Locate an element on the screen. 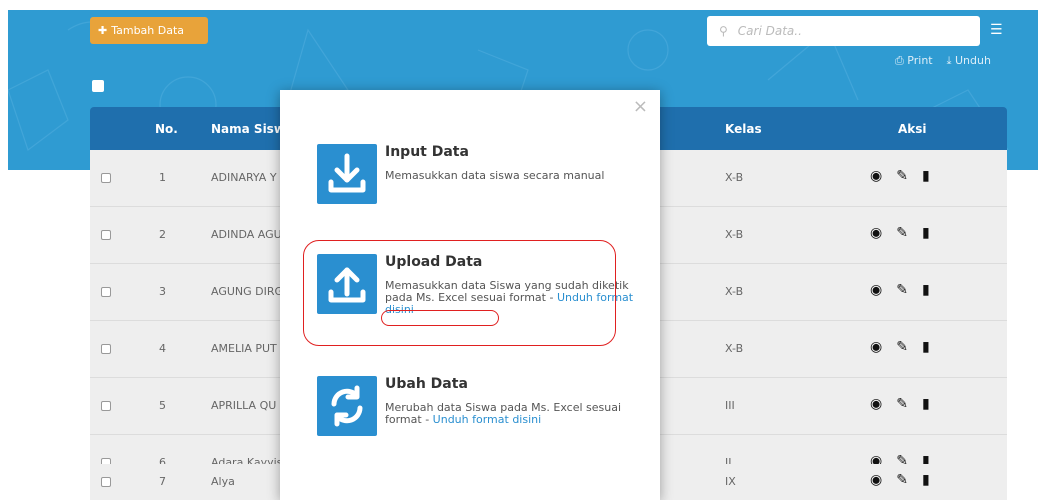  row-number: 7 is located at coordinates (162, 481).